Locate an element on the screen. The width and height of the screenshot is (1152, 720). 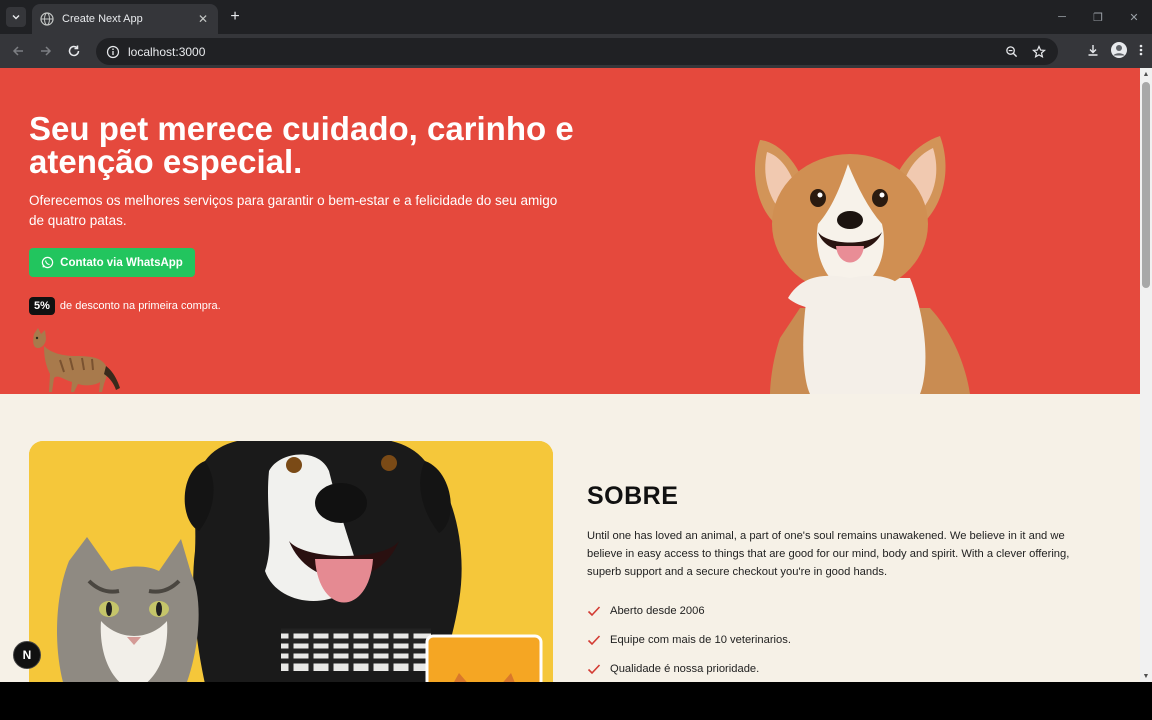
window-controls: ─ ❐ ✕ is located at coordinates (1098, 17).